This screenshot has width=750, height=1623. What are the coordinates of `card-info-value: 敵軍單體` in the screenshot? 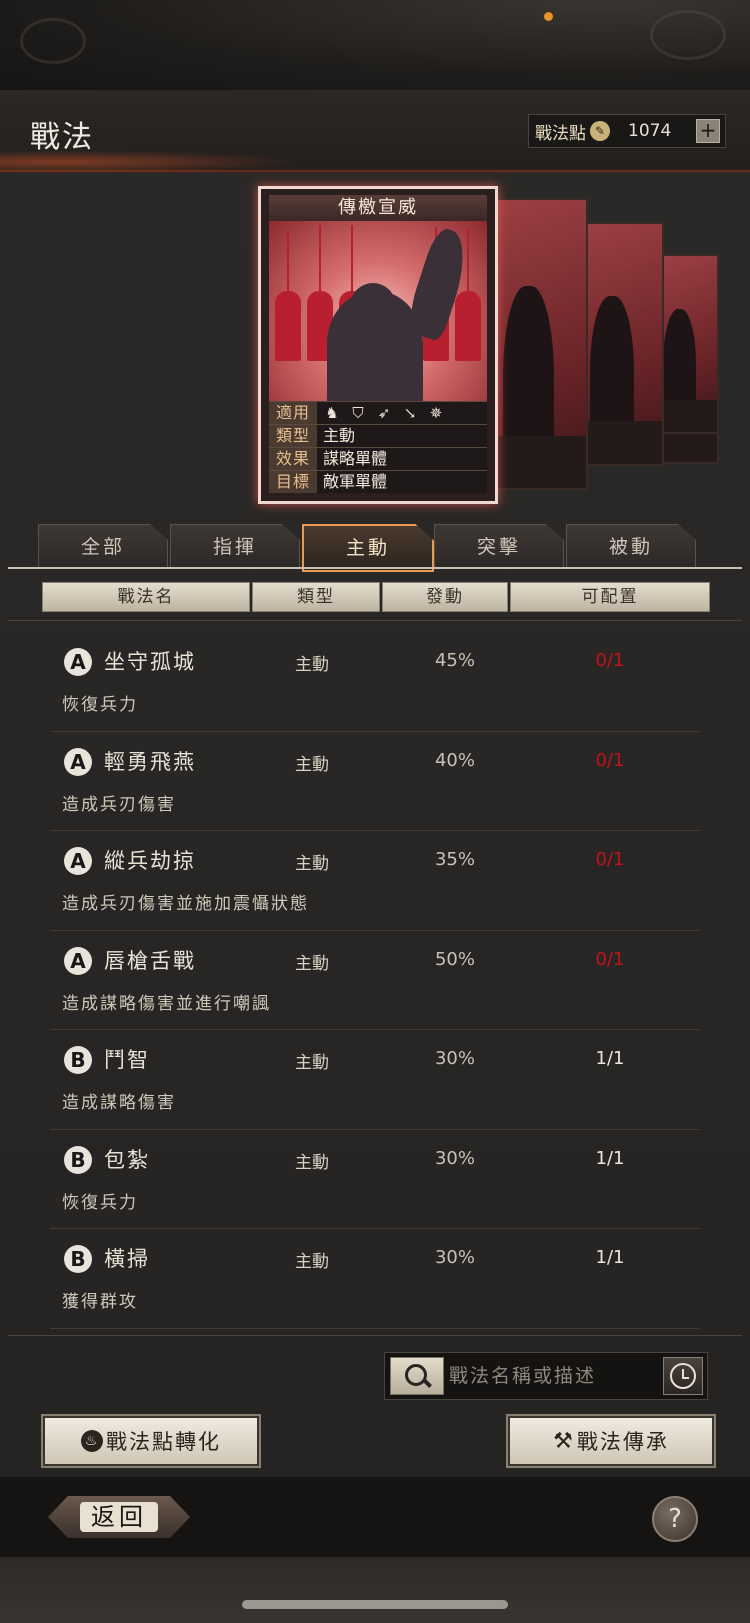 It's located at (402, 482).